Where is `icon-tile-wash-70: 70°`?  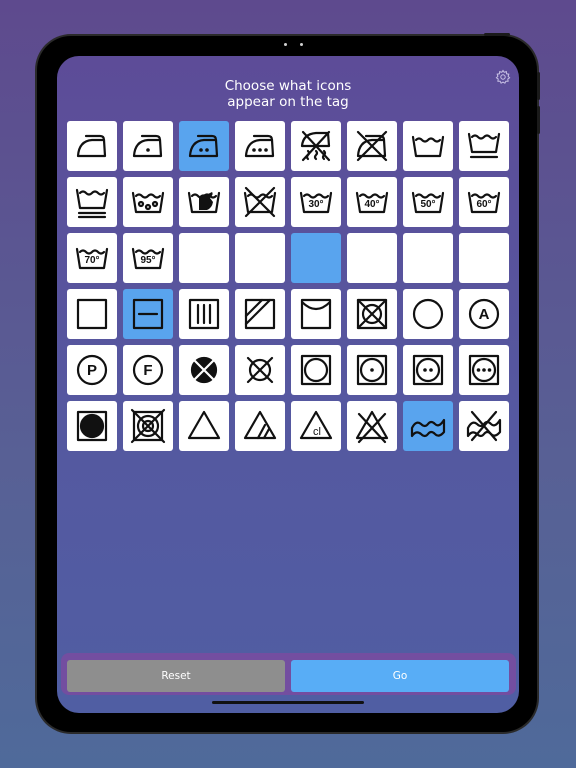 icon-tile-wash-70: 70° is located at coordinates (92, 258).